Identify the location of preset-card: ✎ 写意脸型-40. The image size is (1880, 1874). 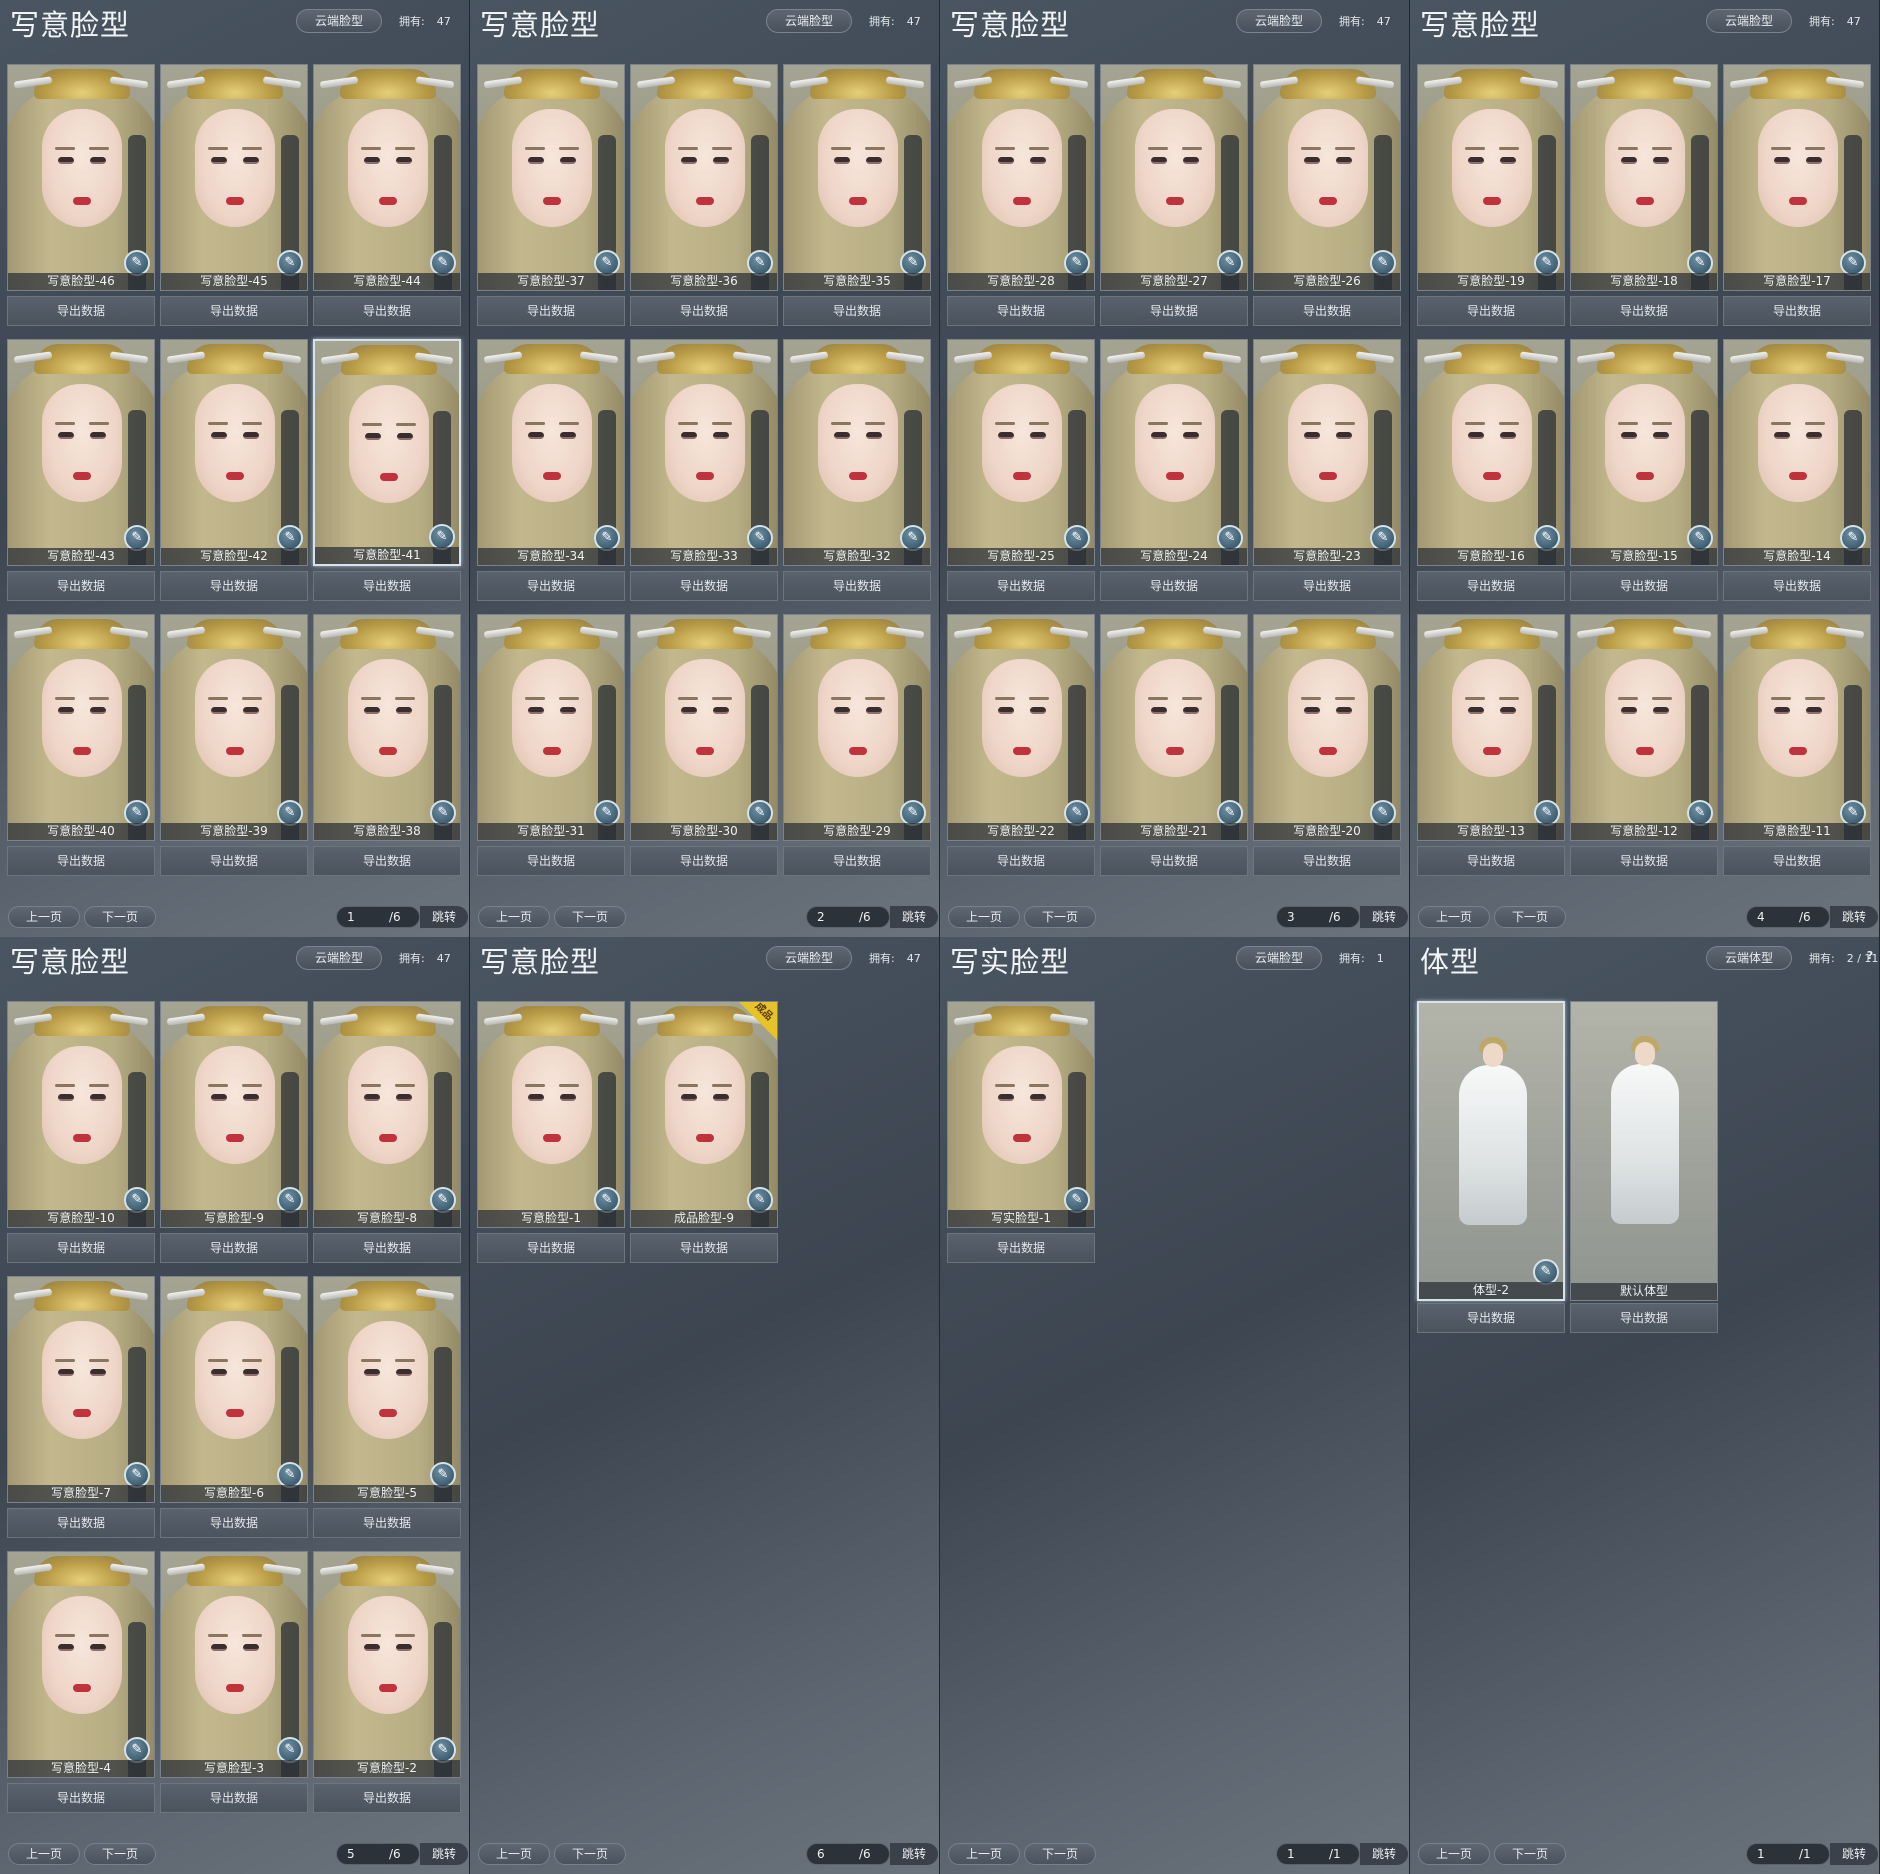
(81, 728).